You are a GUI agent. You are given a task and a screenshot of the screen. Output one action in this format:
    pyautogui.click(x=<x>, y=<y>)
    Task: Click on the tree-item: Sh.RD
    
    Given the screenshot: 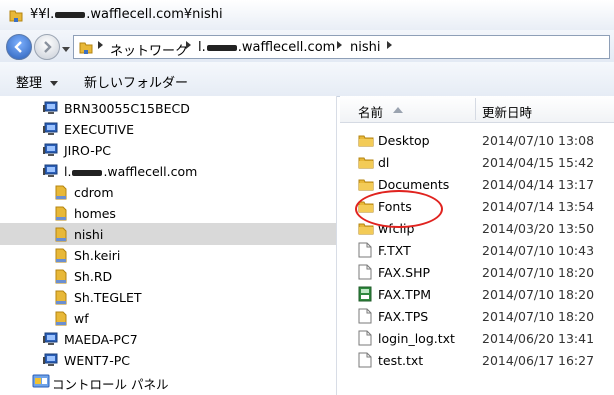 What is the action you would take?
    pyautogui.click(x=168, y=276)
    